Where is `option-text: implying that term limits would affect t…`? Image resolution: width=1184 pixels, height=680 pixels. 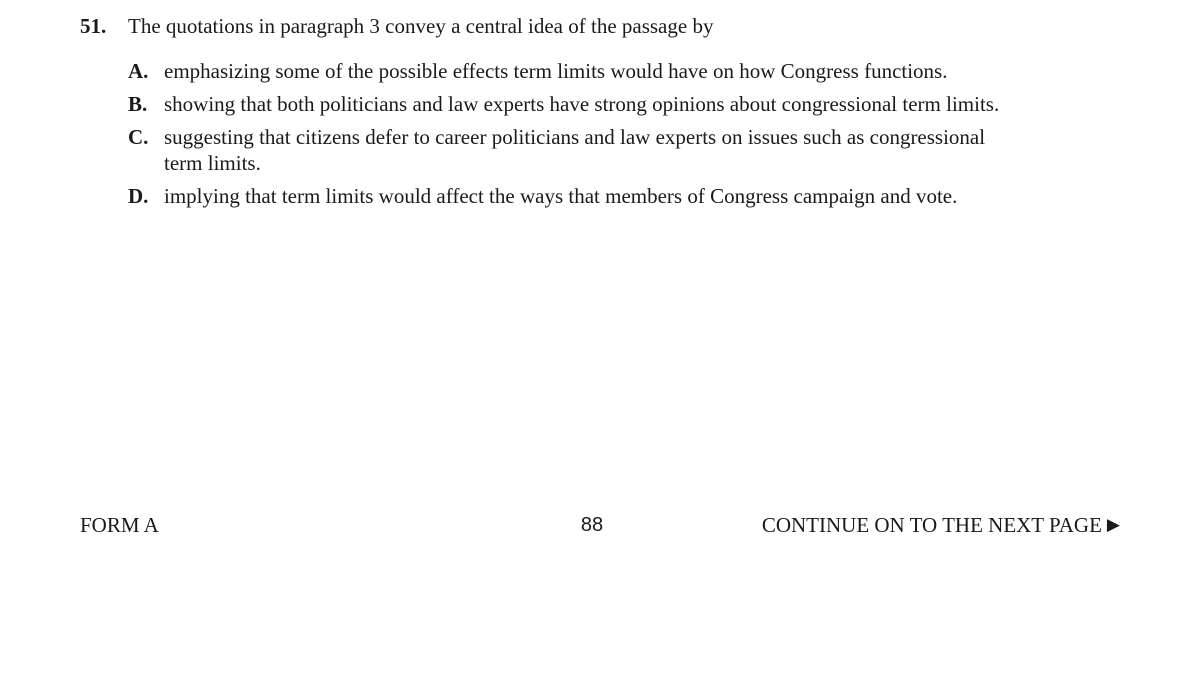 option-text: implying that term limits would affect t… is located at coordinates (561, 196).